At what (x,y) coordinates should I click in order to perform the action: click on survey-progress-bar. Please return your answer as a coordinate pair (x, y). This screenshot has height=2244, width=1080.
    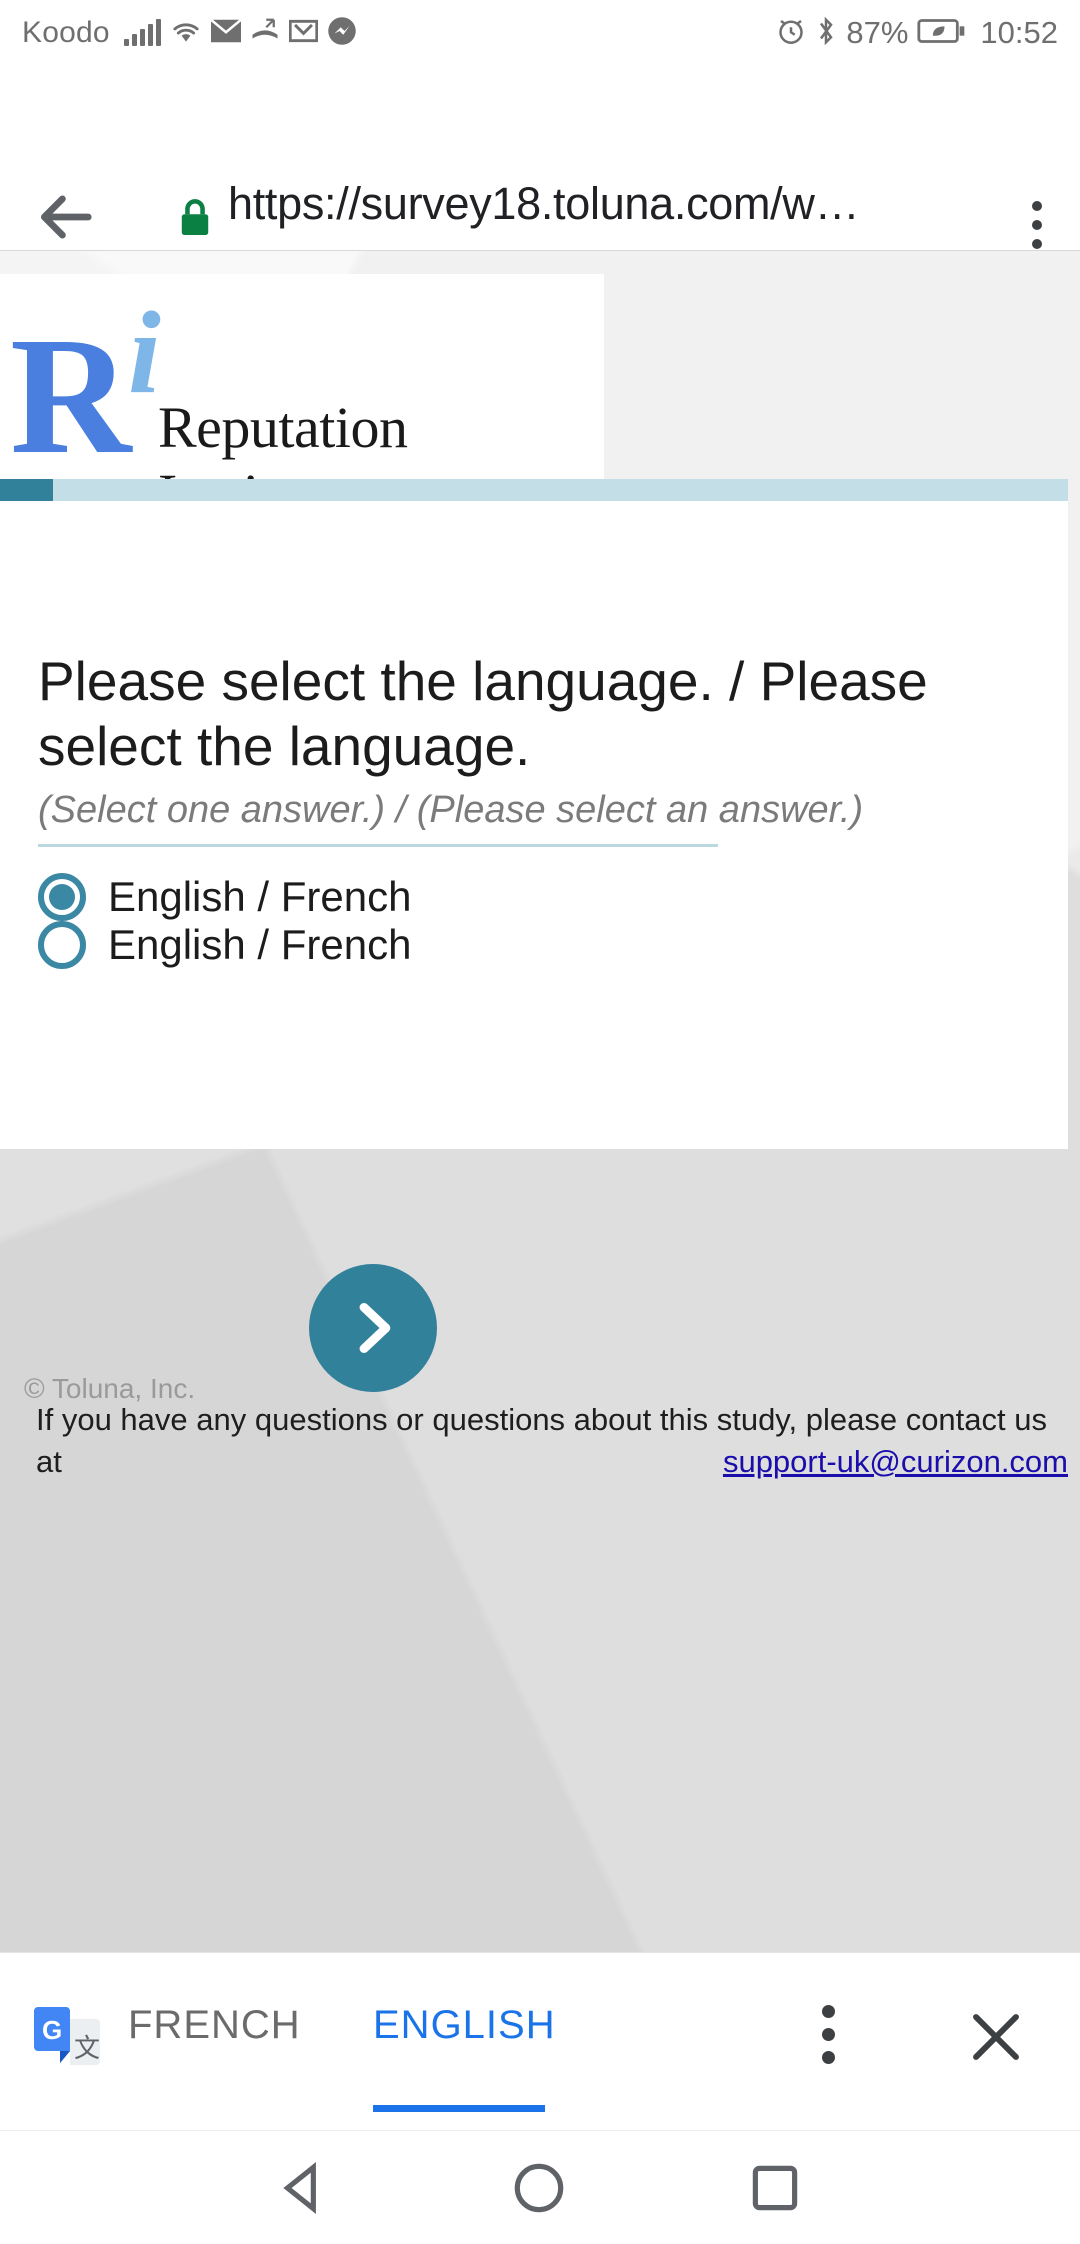
    Looking at the image, I should click on (534, 490).